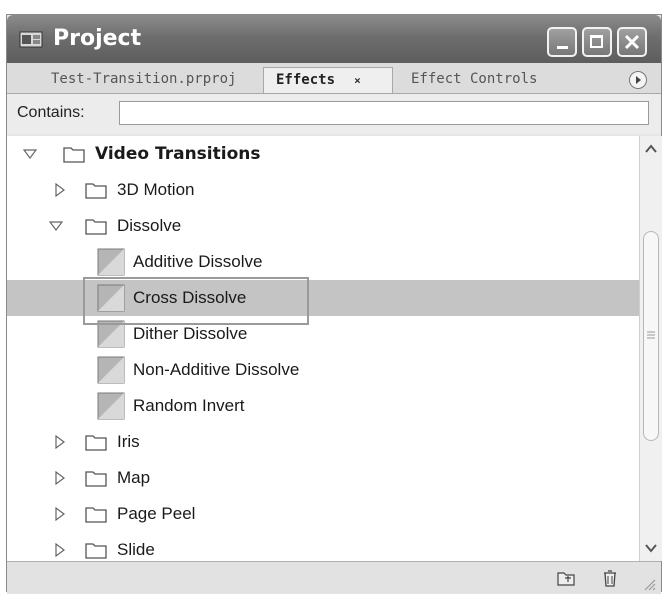 This screenshot has width=666, height=594. I want to click on tree-item-3d-motion: 3D Motion, so click(323, 190).